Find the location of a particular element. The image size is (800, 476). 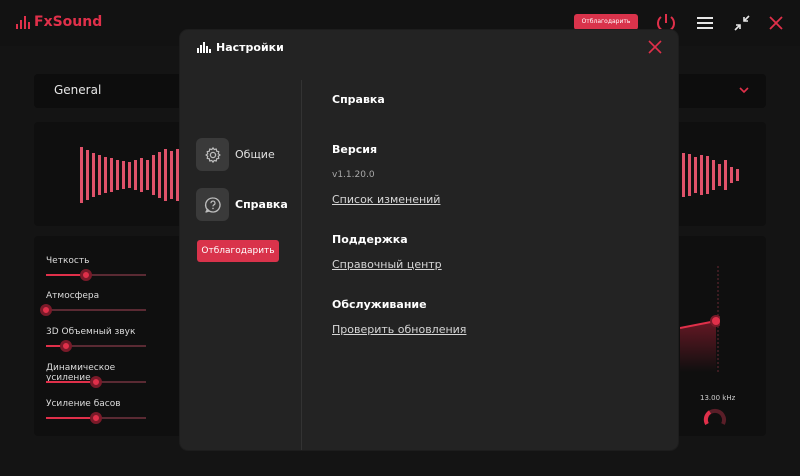

support-heading: Поддержка is located at coordinates (370, 239).